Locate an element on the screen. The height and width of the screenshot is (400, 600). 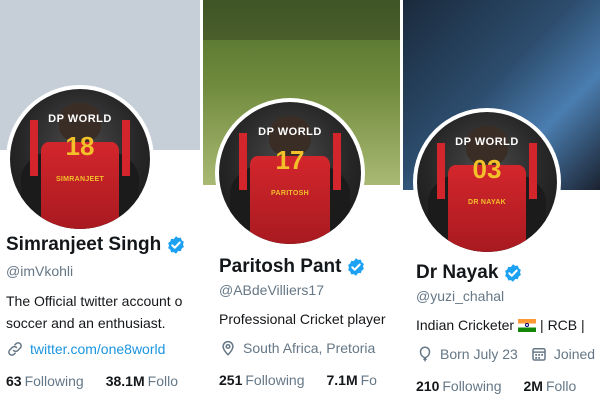
profile-name: Dr Nayak is located at coordinates (457, 273).